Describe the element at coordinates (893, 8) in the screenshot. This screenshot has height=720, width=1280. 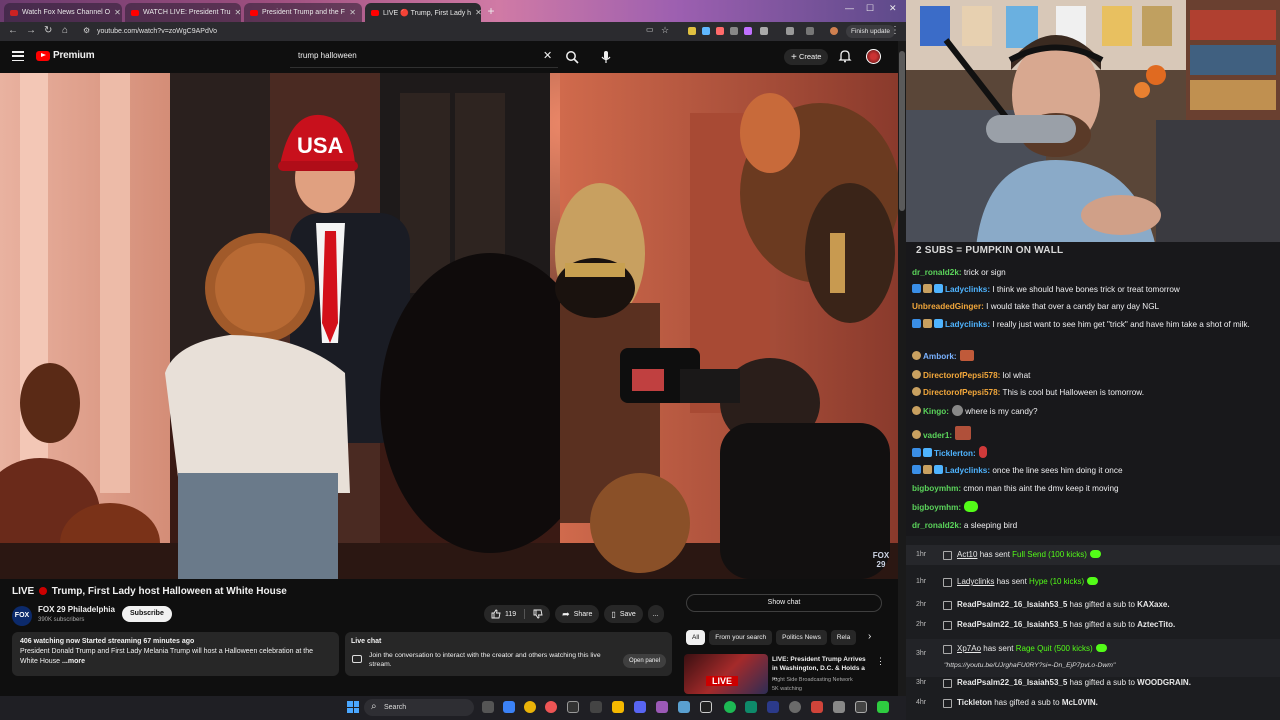
I see `close-window-icon: ✕` at that location.